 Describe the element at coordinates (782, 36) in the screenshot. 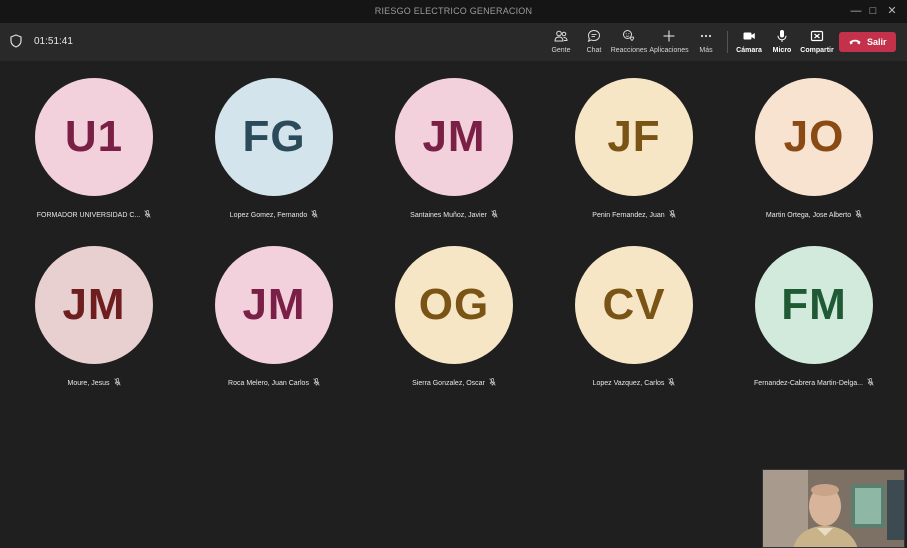

I see `microphone-icon` at that location.